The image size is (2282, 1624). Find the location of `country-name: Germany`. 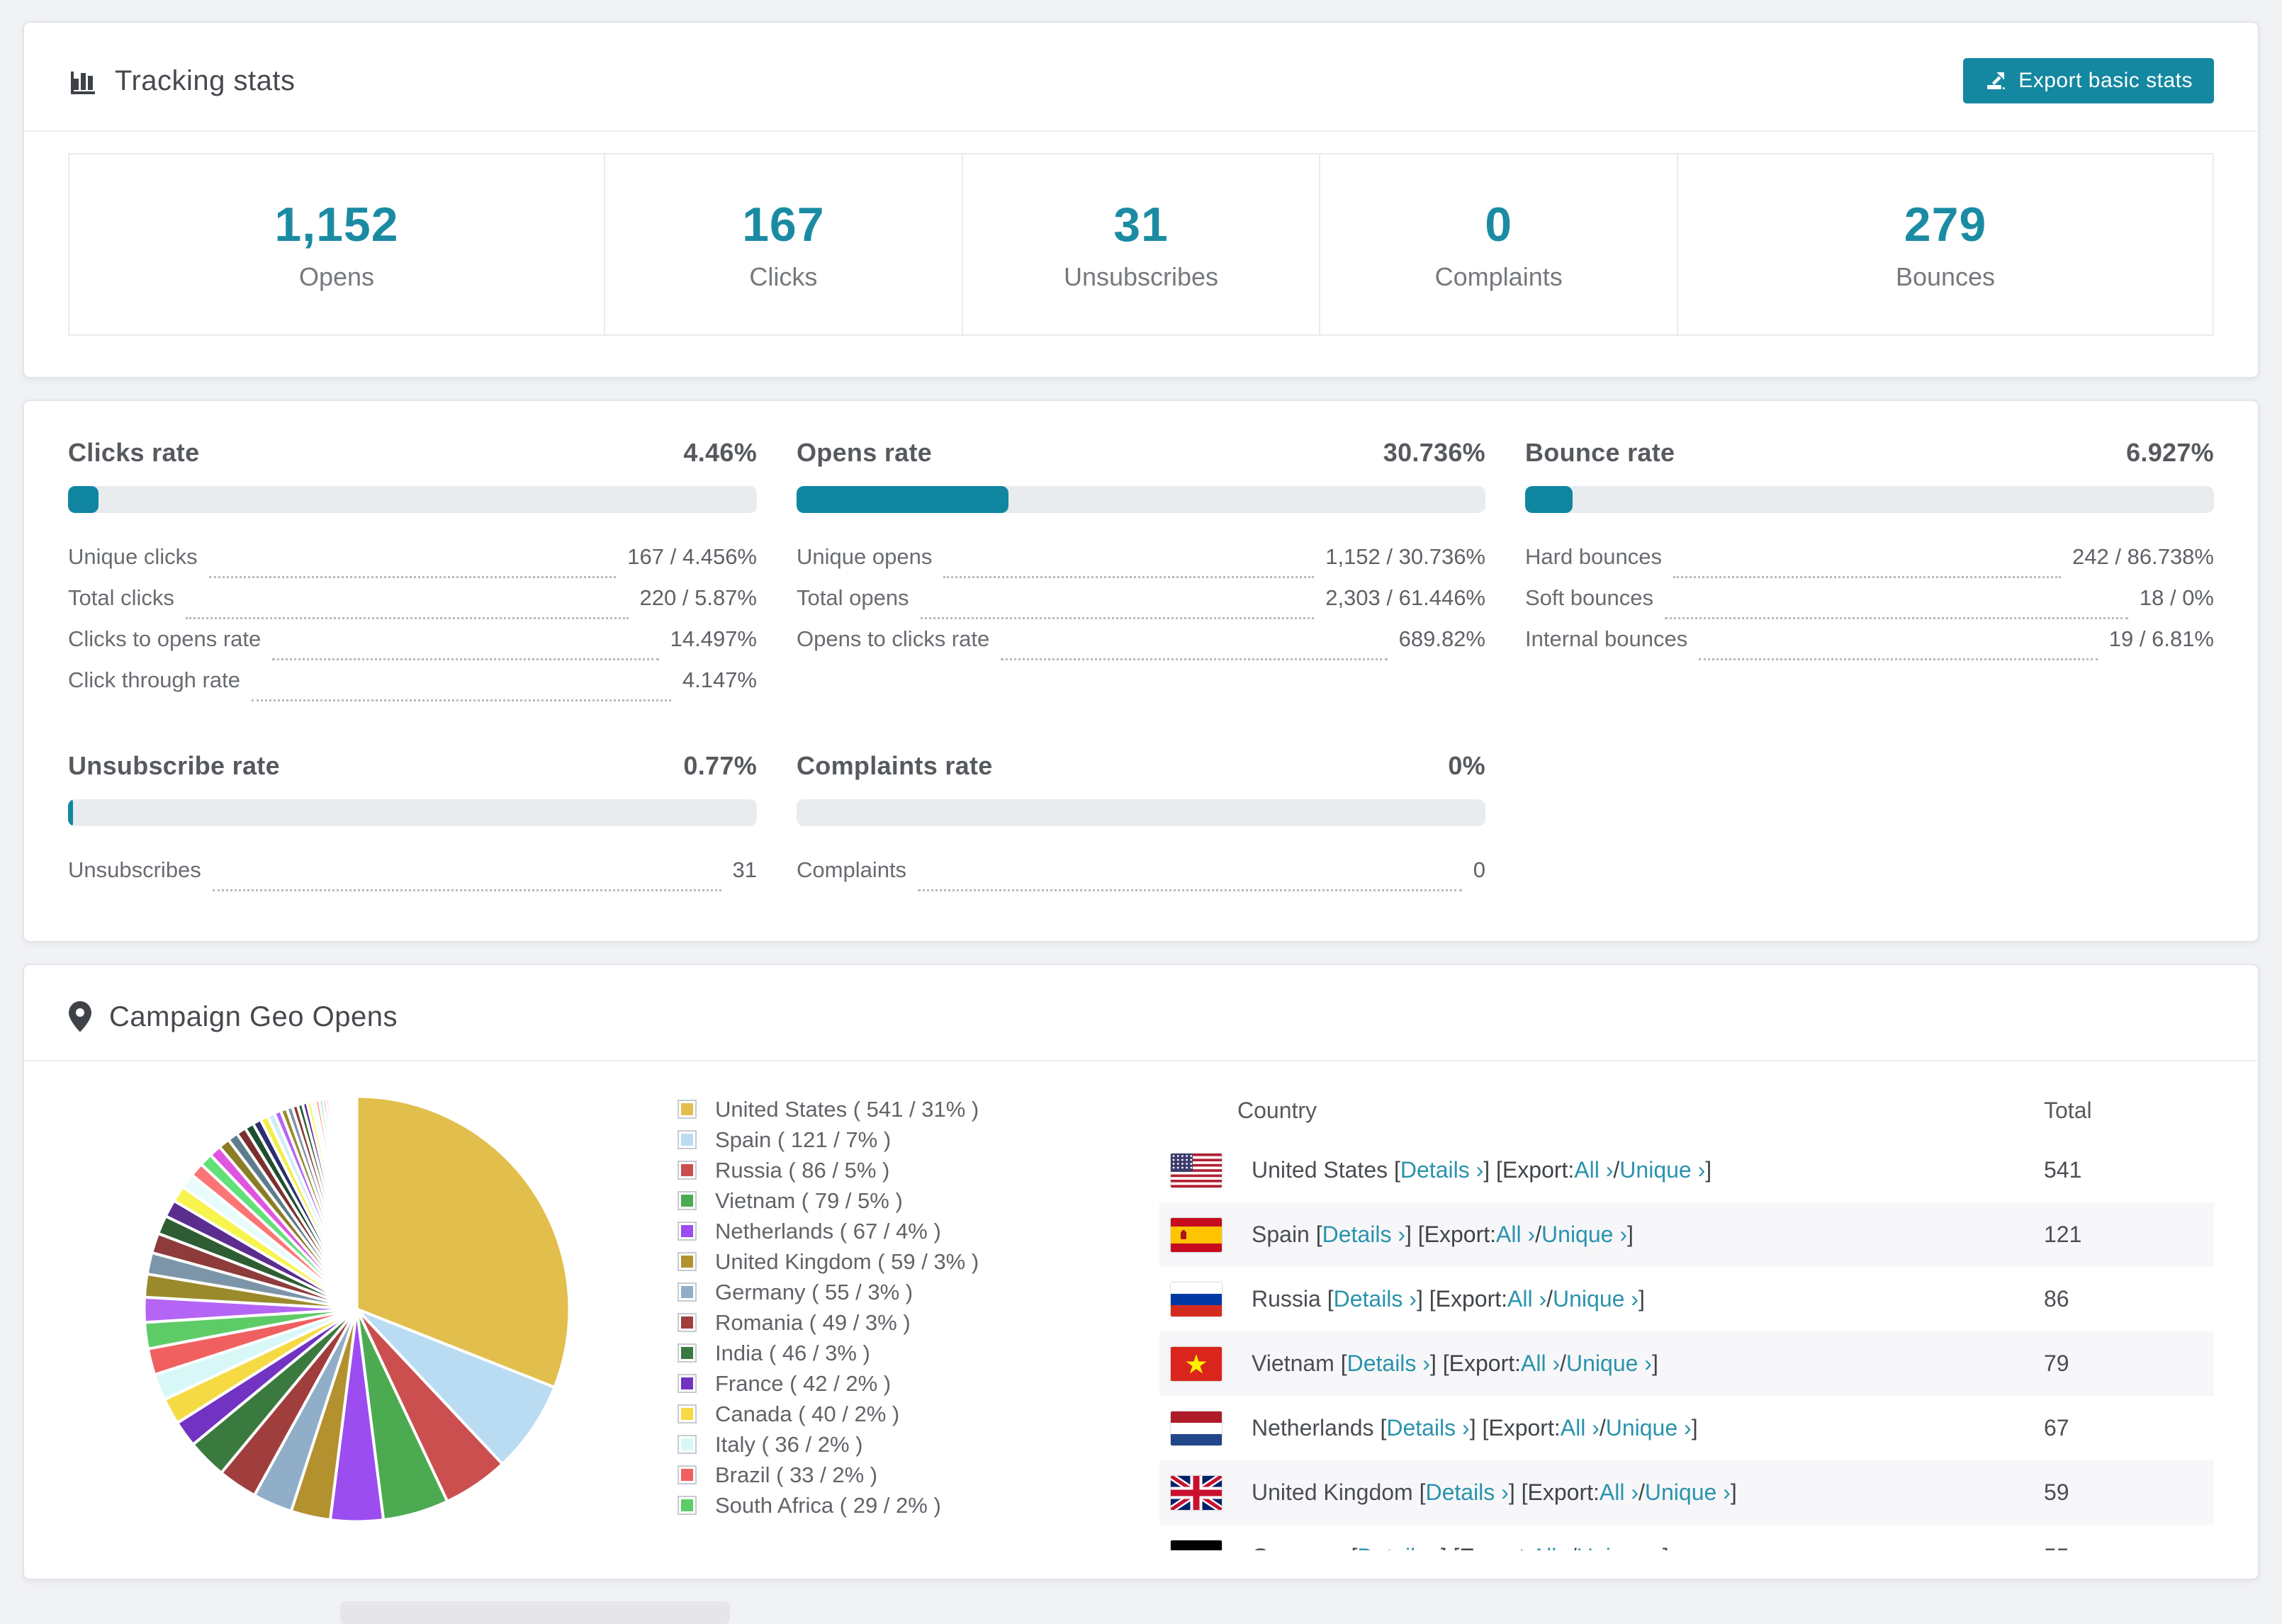

country-name: Germany is located at coordinates (1301, 1547).